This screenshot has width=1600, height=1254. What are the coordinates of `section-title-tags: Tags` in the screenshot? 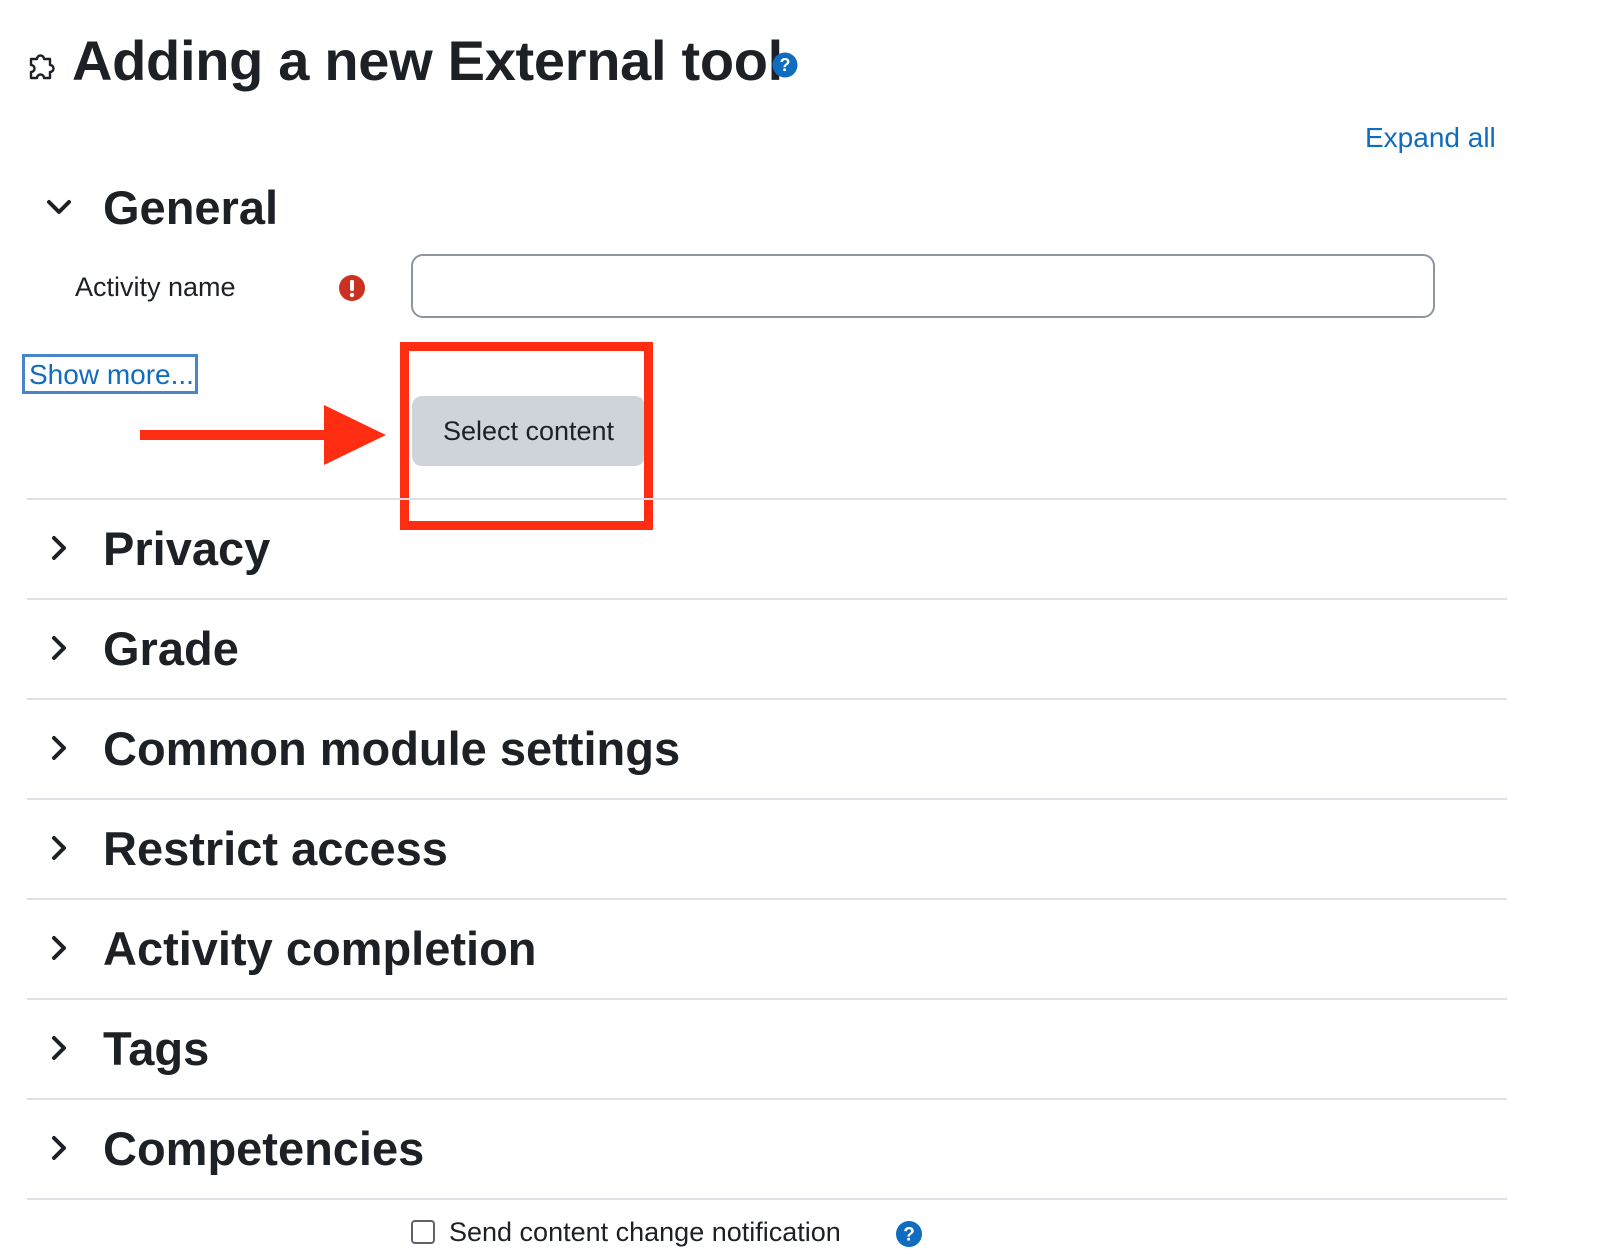 It's located at (156, 1049).